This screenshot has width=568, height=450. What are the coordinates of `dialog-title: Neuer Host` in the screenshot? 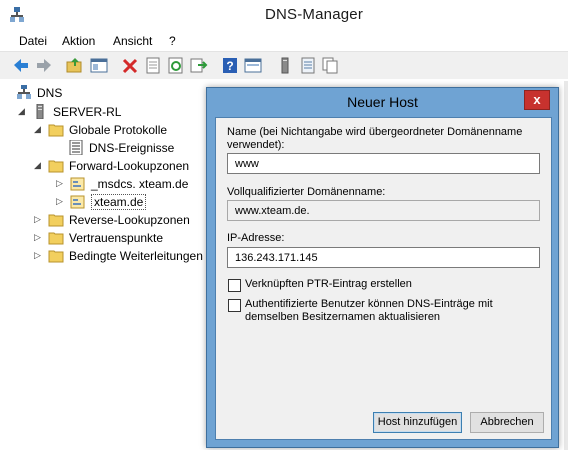 It's located at (382, 102).